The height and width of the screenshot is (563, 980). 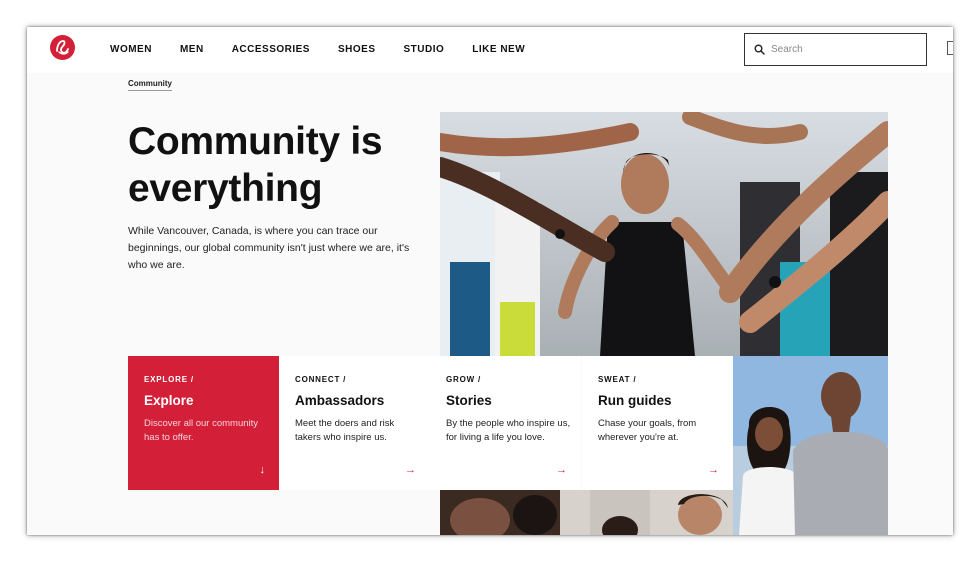 What do you see at coordinates (617, 379) in the screenshot?
I see `card-eyebrow: SWEAT /` at bounding box center [617, 379].